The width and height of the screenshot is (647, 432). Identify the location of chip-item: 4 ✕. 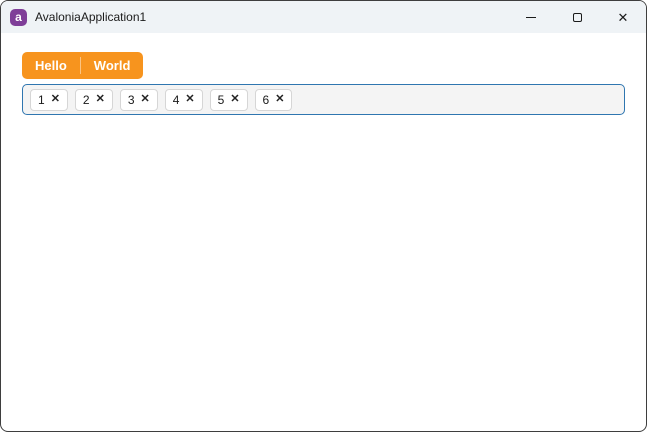
(183, 99).